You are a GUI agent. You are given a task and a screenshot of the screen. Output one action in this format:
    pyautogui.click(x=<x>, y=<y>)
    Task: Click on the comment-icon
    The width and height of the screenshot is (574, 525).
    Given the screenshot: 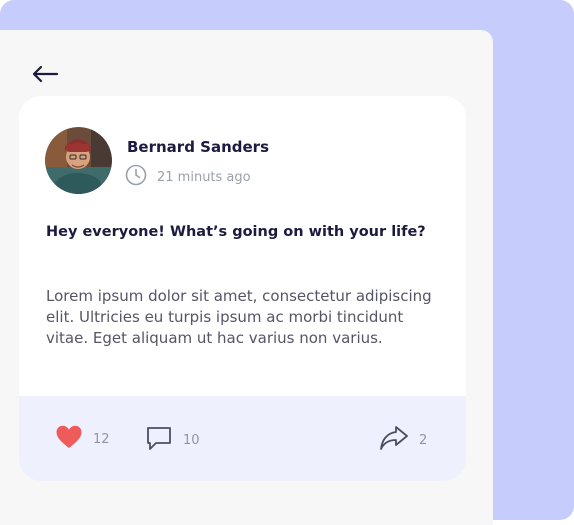 What is the action you would take?
    pyautogui.click(x=159, y=440)
    